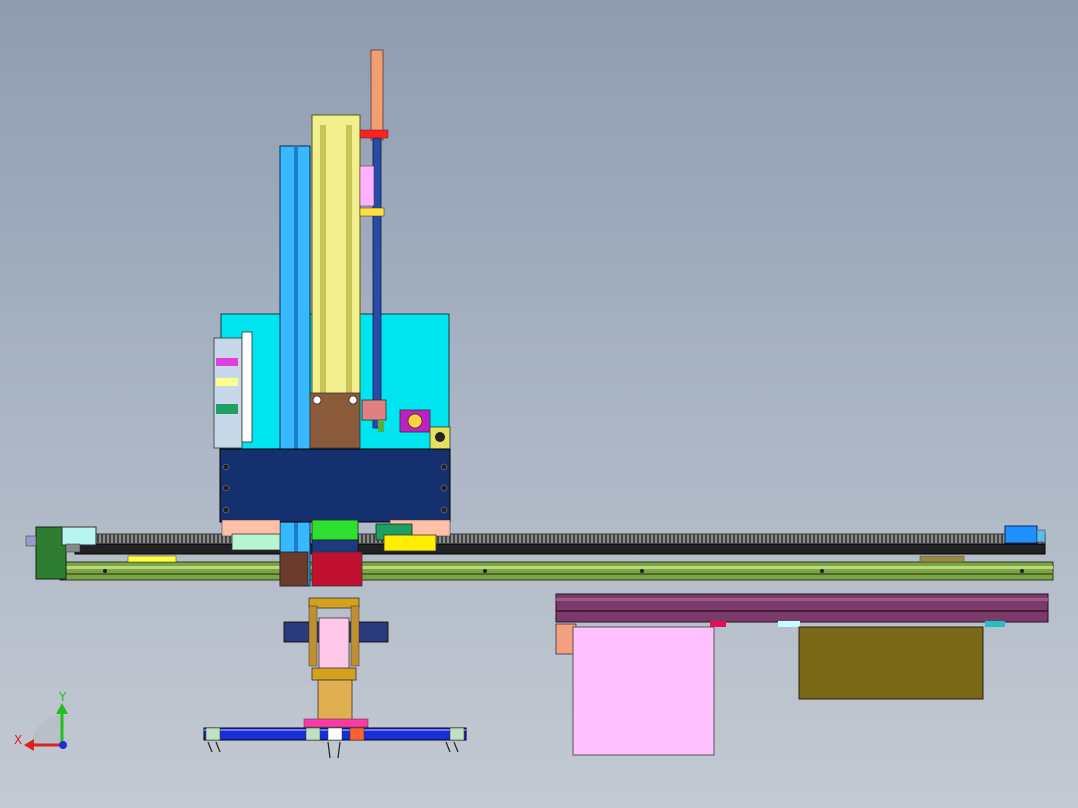 The height and width of the screenshot is (808, 1078). What do you see at coordinates (1025, 534) in the screenshot?
I see `end-stop-right` at bounding box center [1025, 534].